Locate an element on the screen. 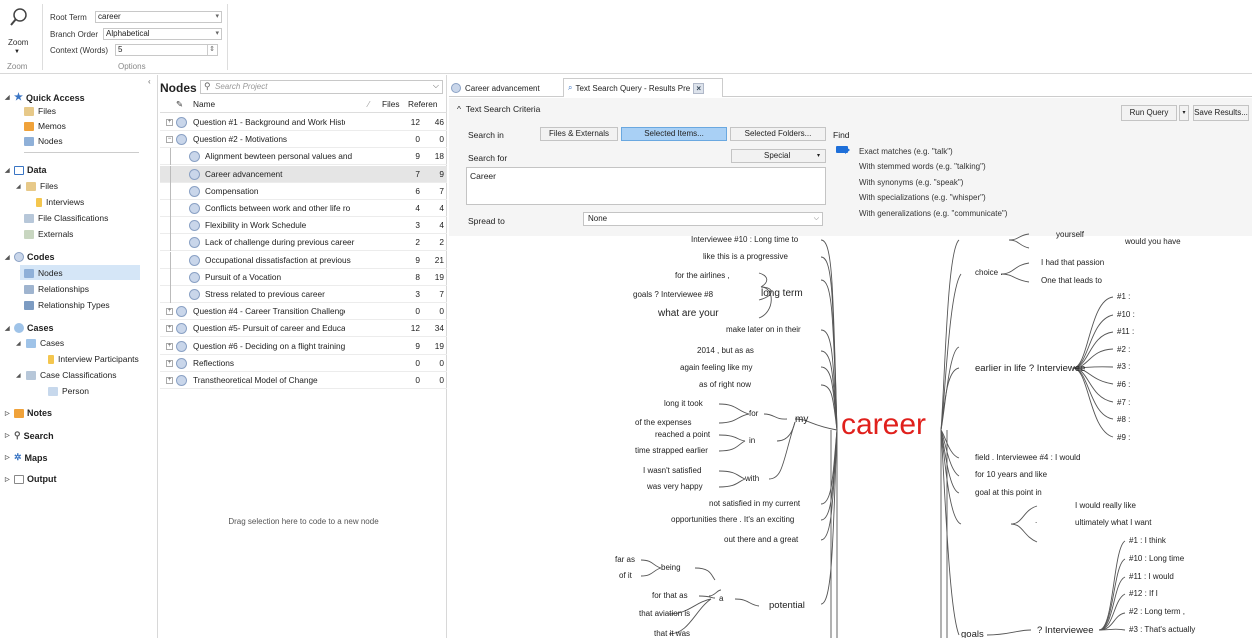 The height and width of the screenshot is (638, 1252). tree-phrase: I wasn't satisfied is located at coordinates (672, 470).